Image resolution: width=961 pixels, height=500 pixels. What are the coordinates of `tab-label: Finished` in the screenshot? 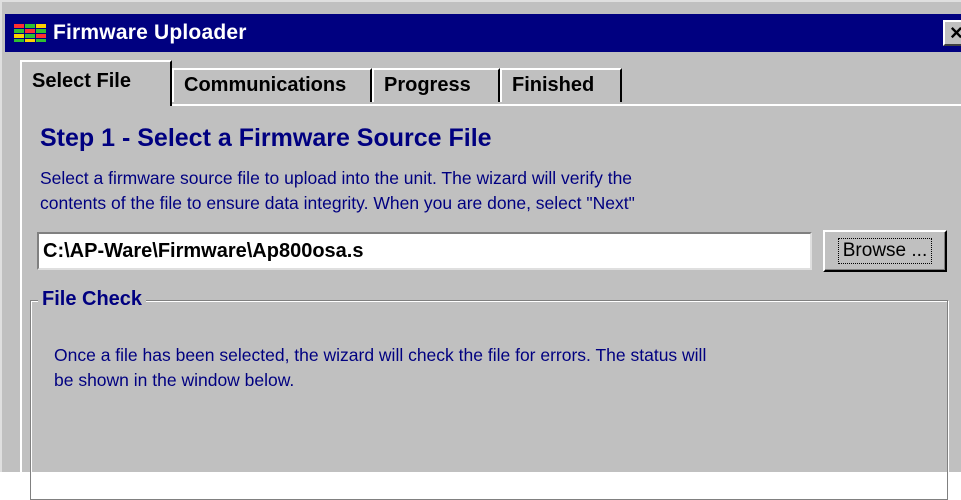 It's located at (553, 85).